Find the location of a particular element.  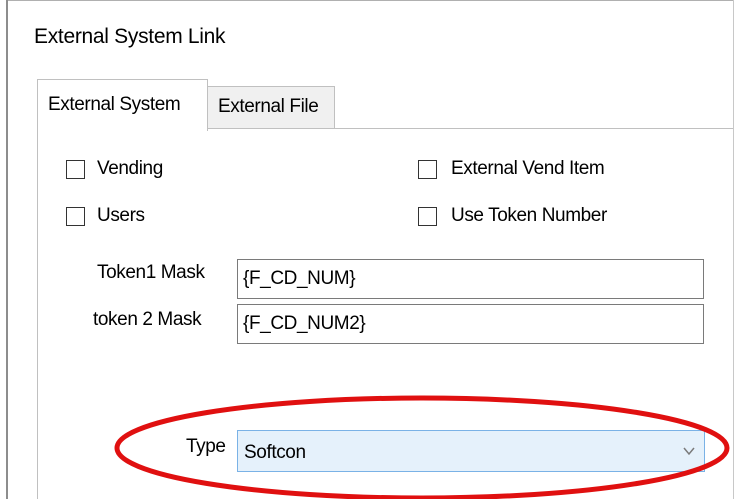

window-left-border is located at coordinates (7, 249).